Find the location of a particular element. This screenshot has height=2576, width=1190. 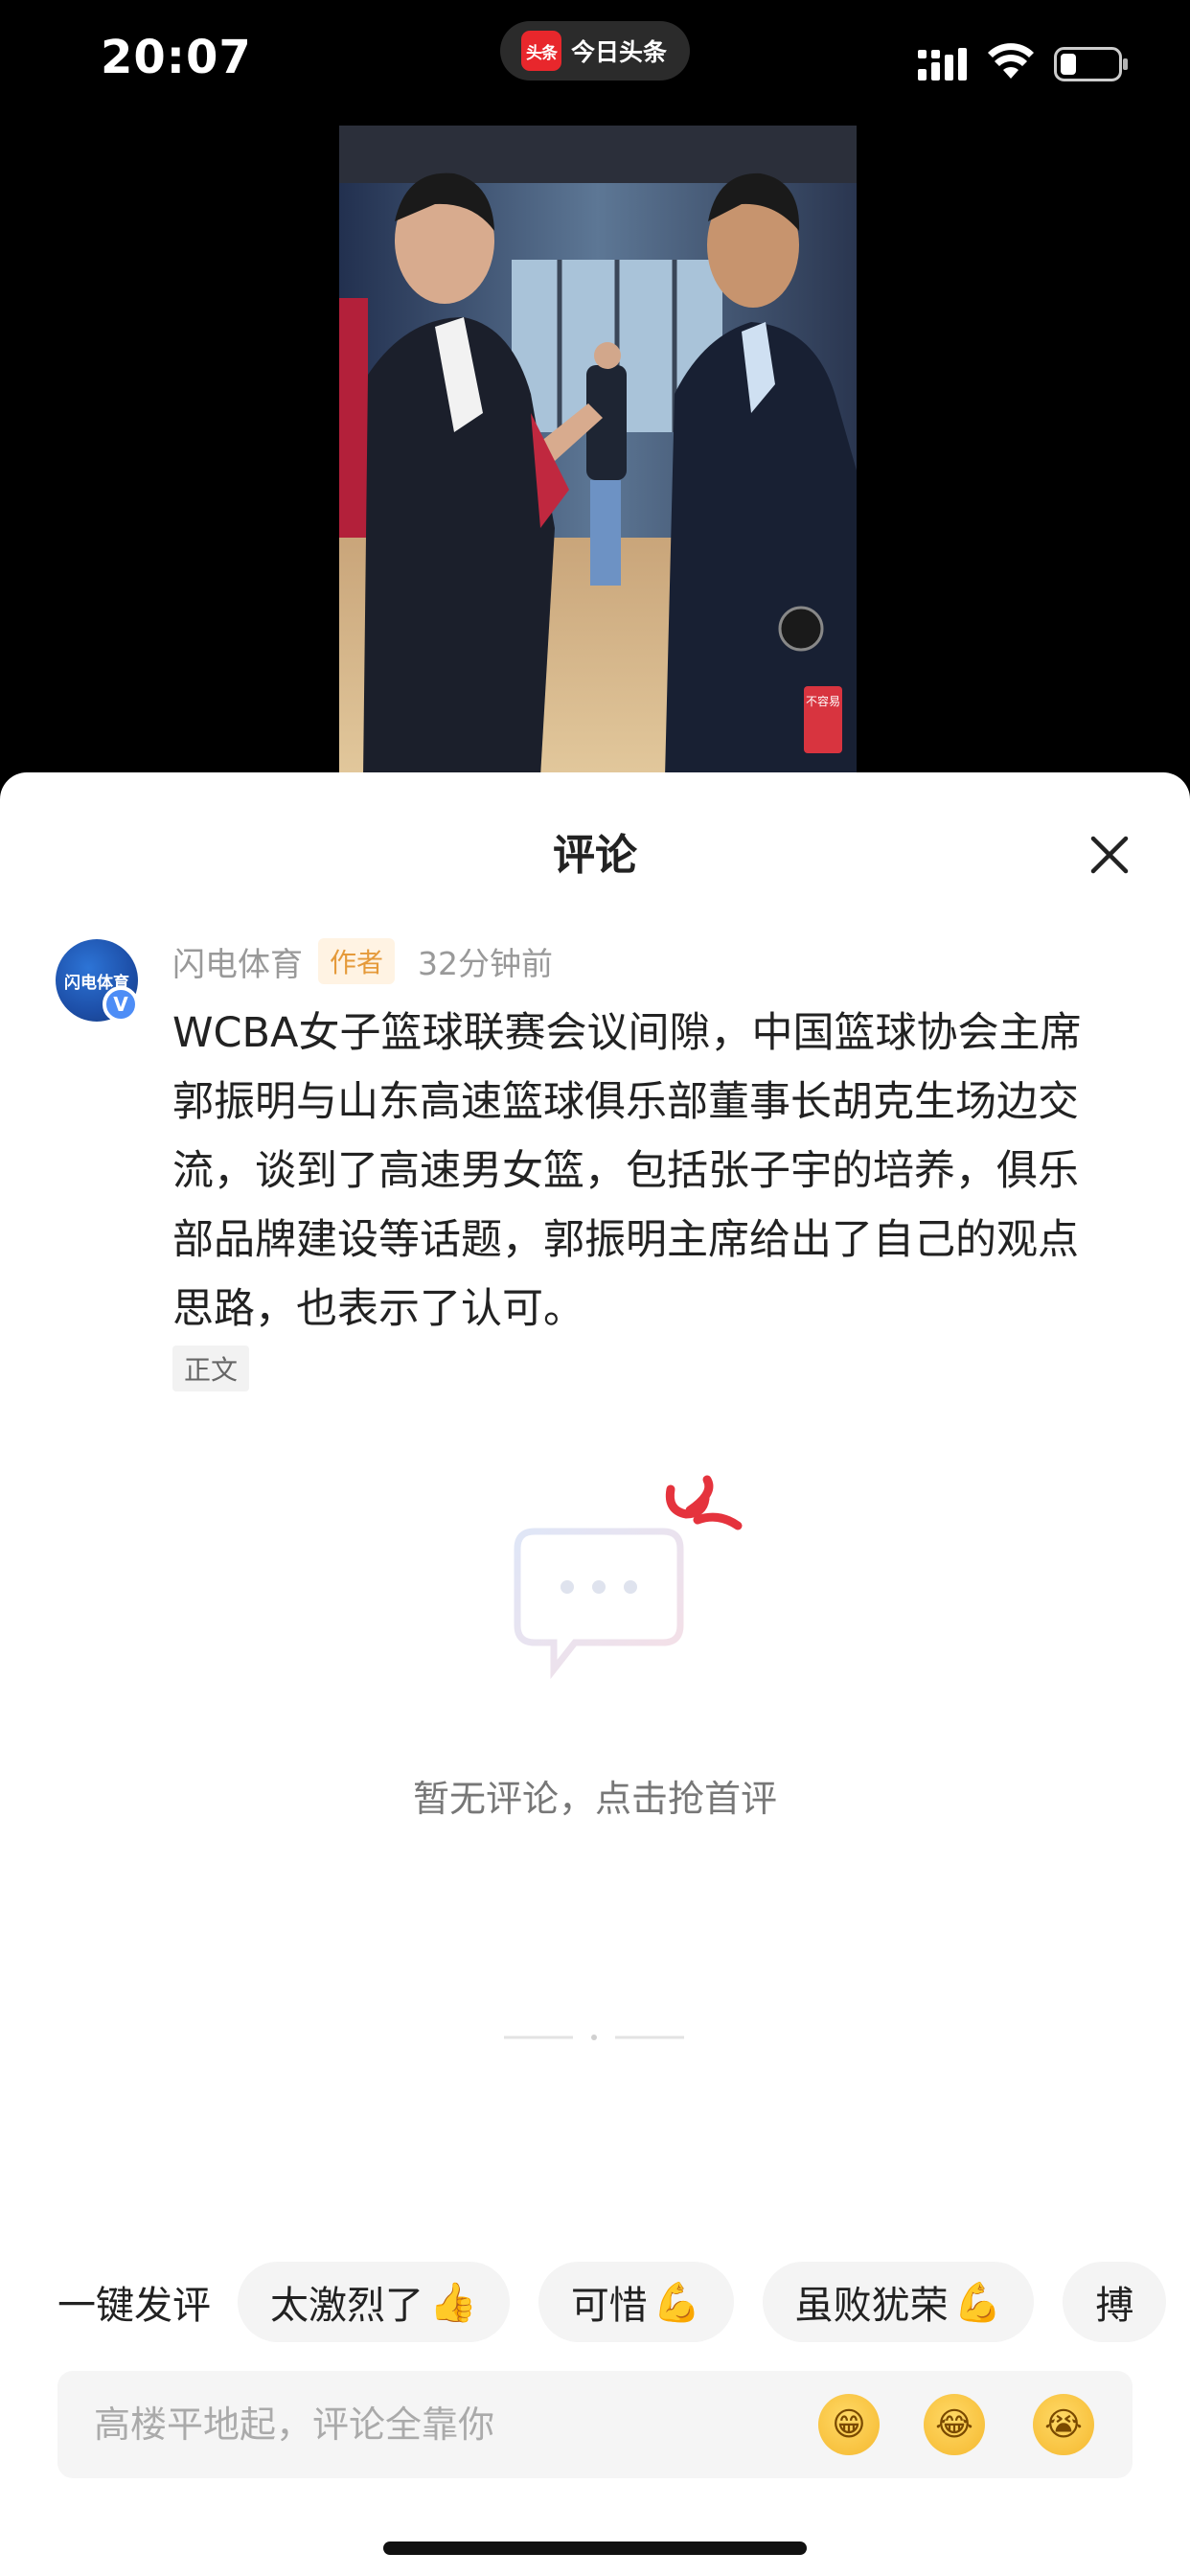

quick-comment-row: 一键发评 太激烈了 👍 可惜 💪 虽败犹荣 💪 搏 is located at coordinates (595, 2302).